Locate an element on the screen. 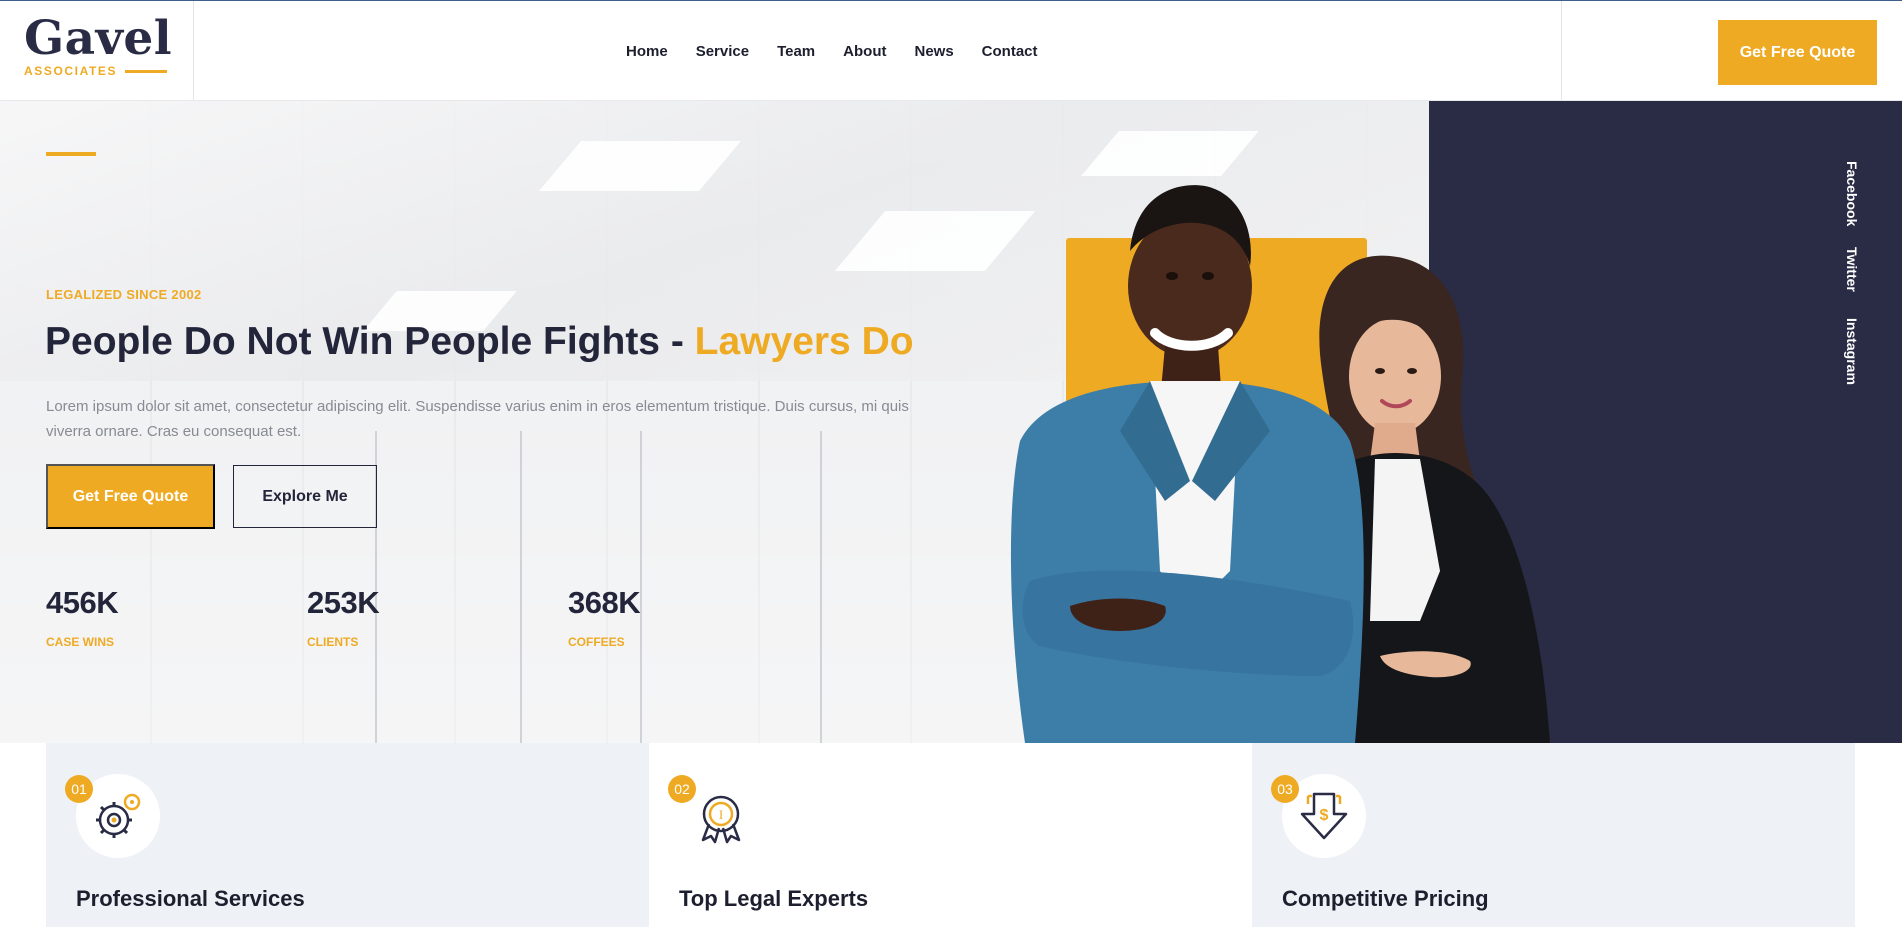  feature-number-badge: 02 is located at coordinates (682, 789).